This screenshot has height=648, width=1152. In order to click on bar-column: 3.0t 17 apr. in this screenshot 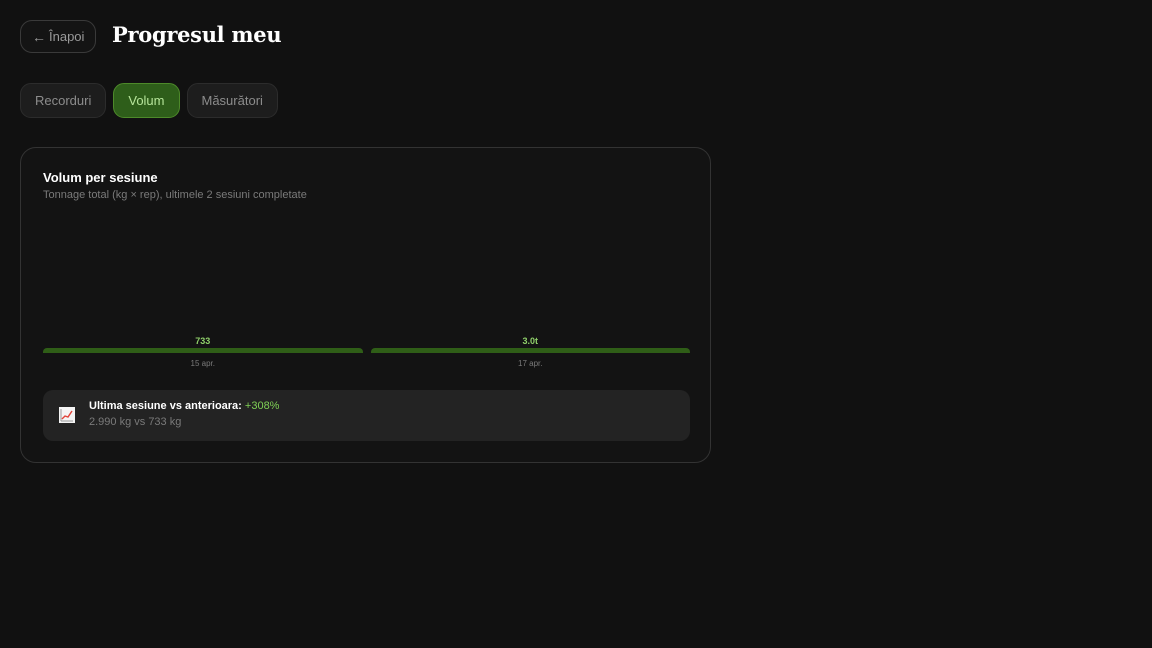, I will do `click(530, 353)`.